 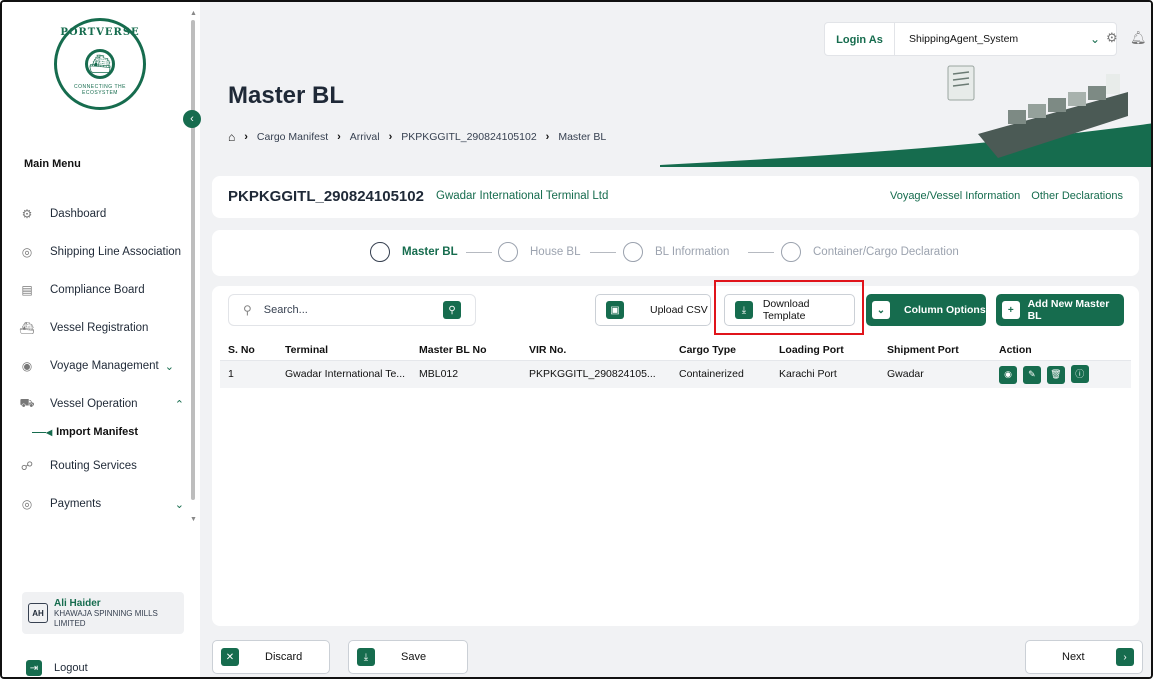 What do you see at coordinates (105, 466) in the screenshot?
I see `sidebar-item-routing-services: ☍ Routing Services` at bounding box center [105, 466].